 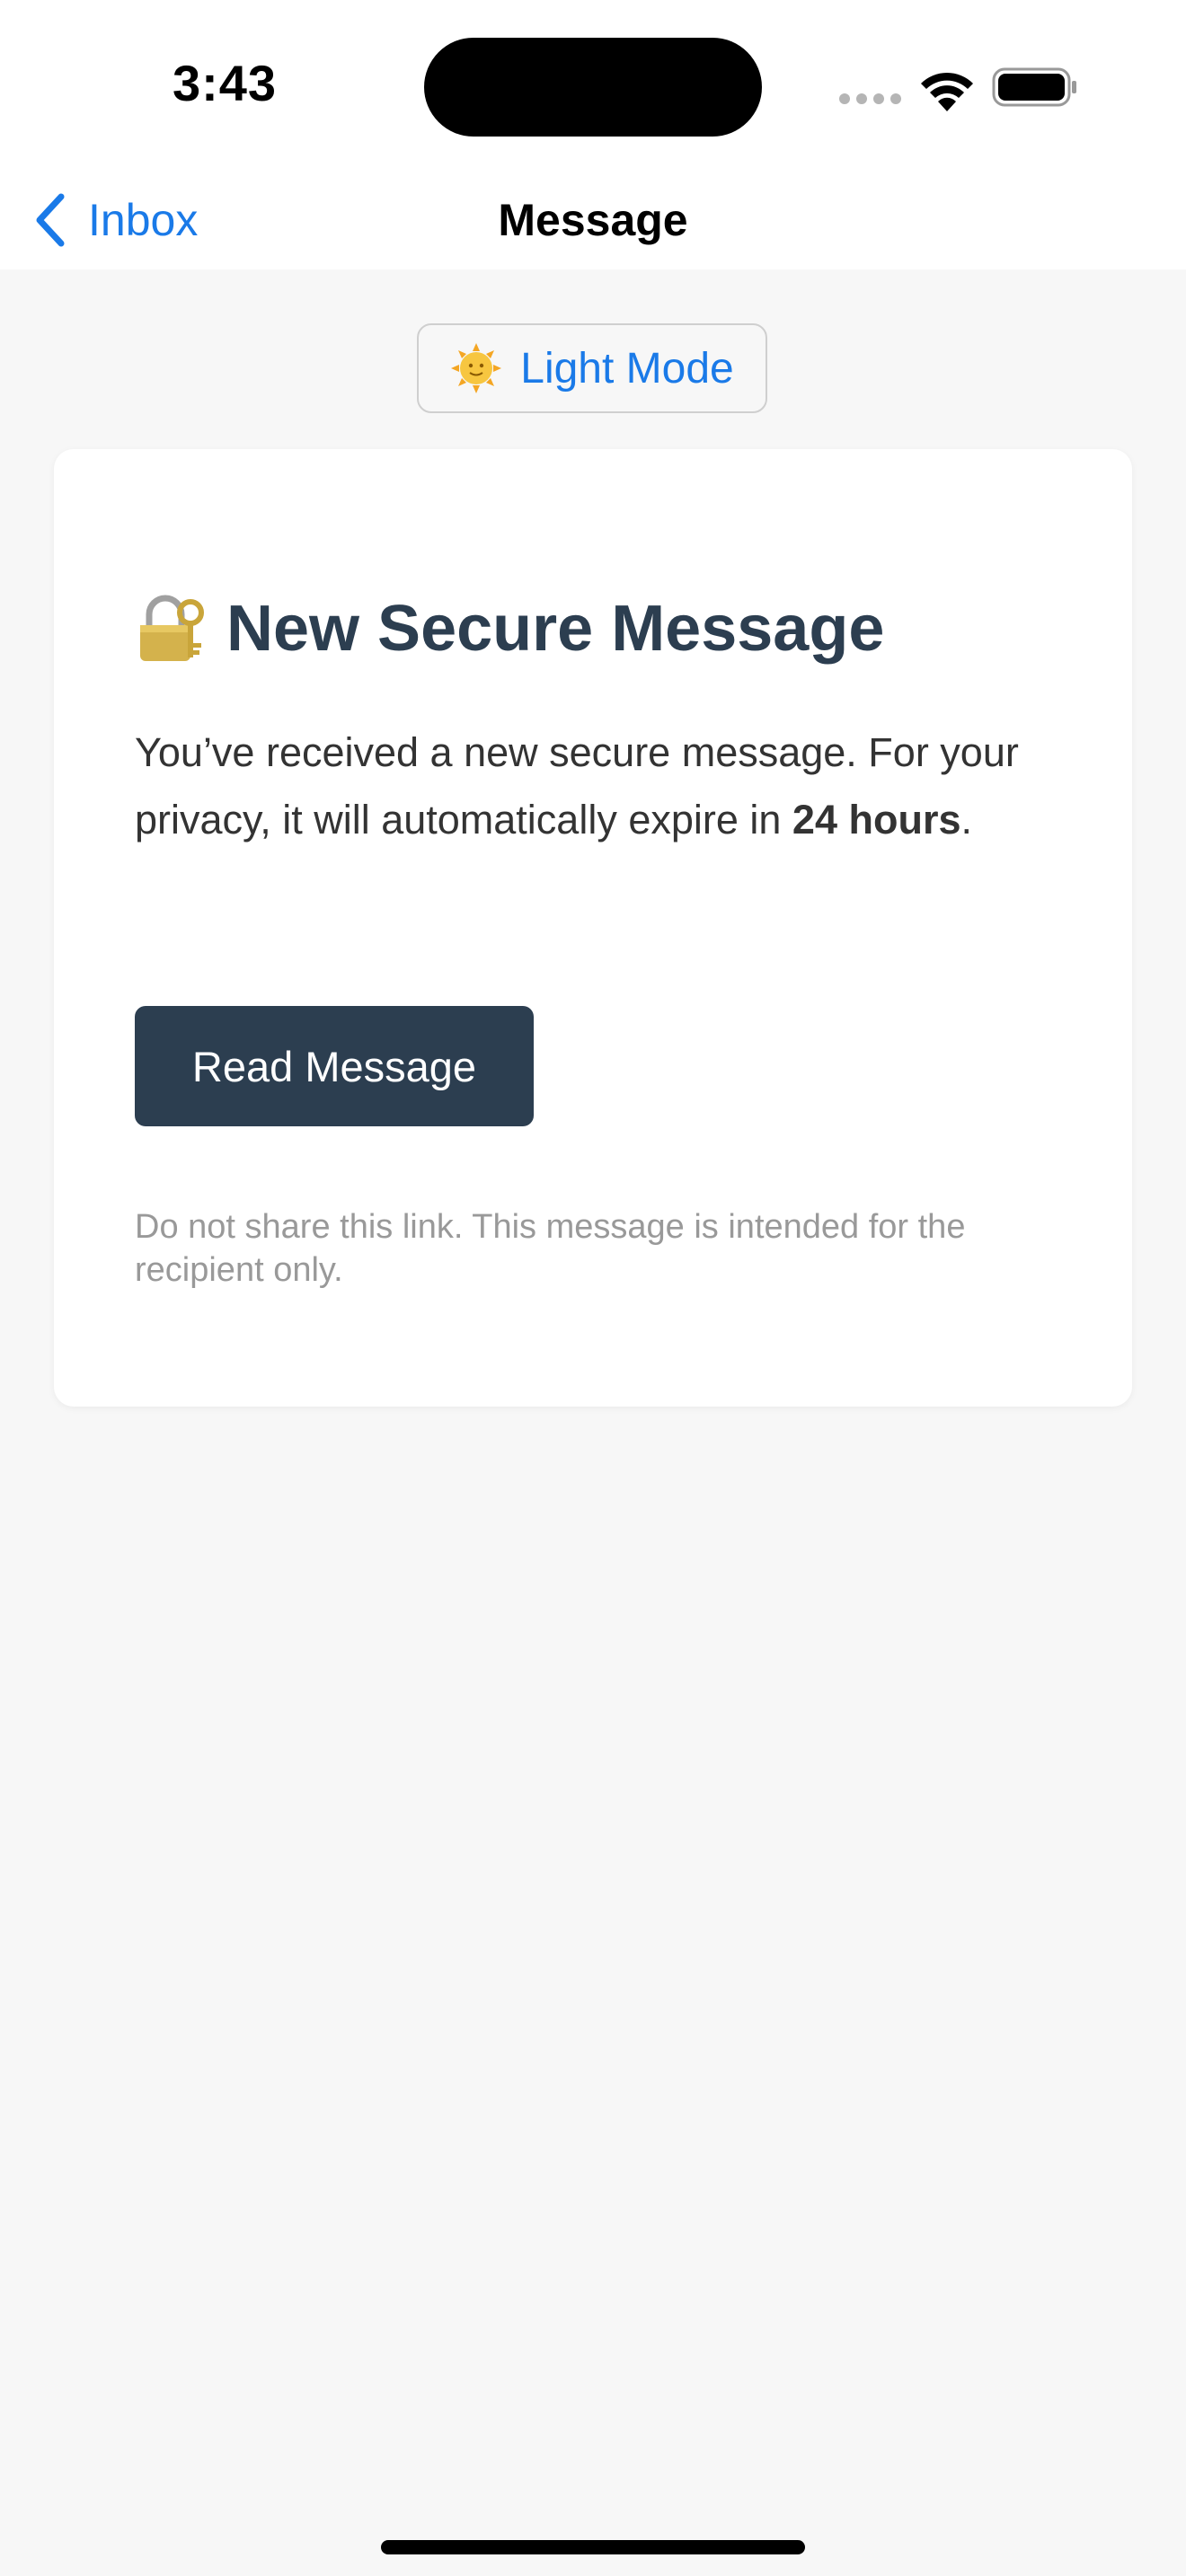 I want to click on back-button: Inbox, so click(x=115, y=220).